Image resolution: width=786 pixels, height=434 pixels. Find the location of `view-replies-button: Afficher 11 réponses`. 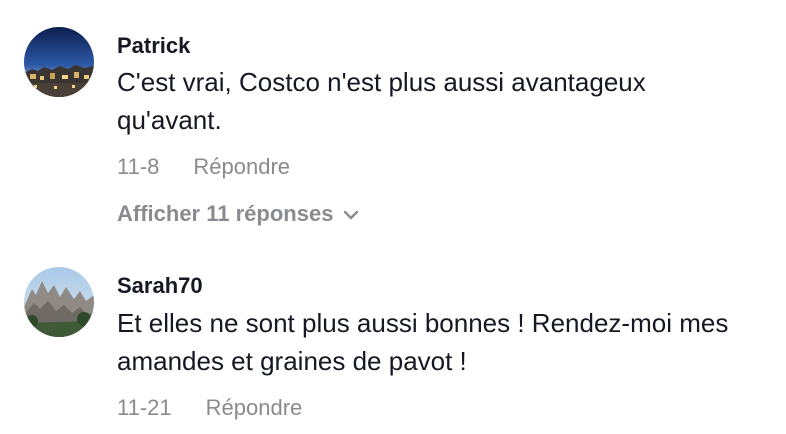

view-replies-button: Afficher 11 réponses is located at coordinates (238, 214).